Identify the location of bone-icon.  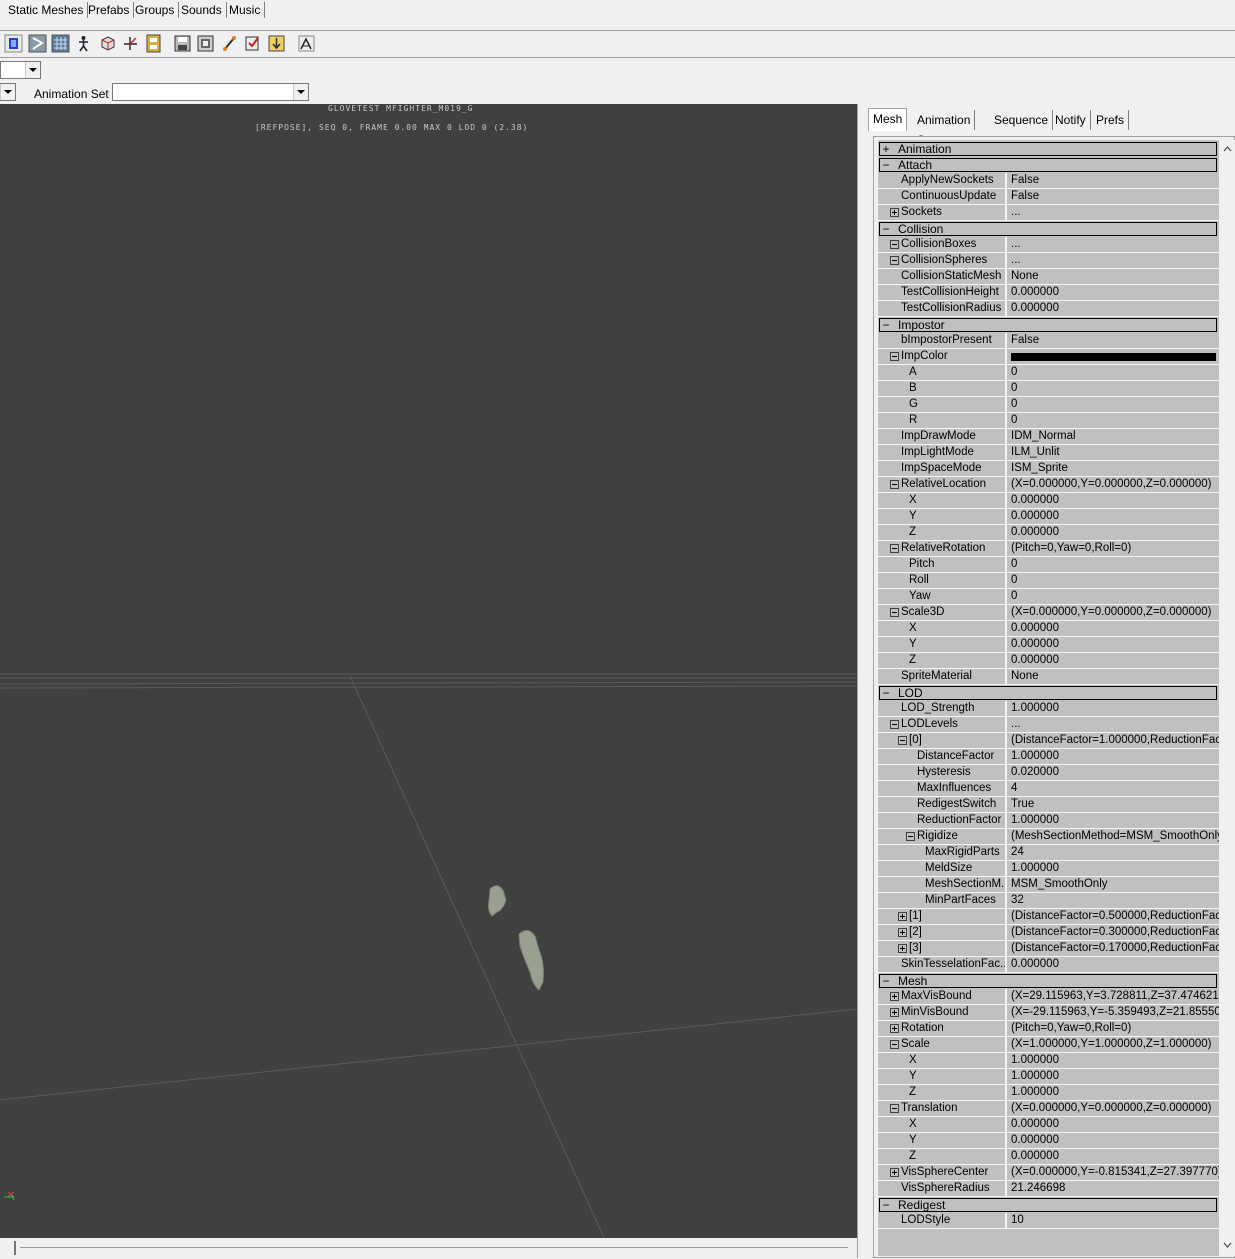
(229, 43).